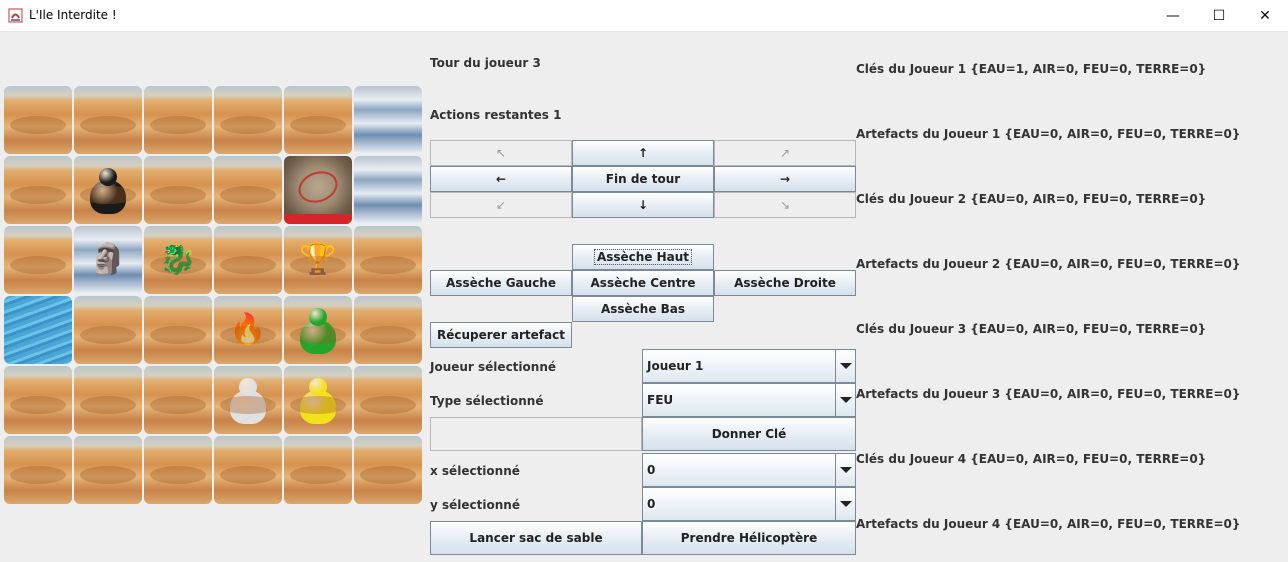 The height and width of the screenshot is (562, 1288). Describe the element at coordinates (643, 179) in the screenshot. I see `end-turn-button: Fin de tour` at that location.